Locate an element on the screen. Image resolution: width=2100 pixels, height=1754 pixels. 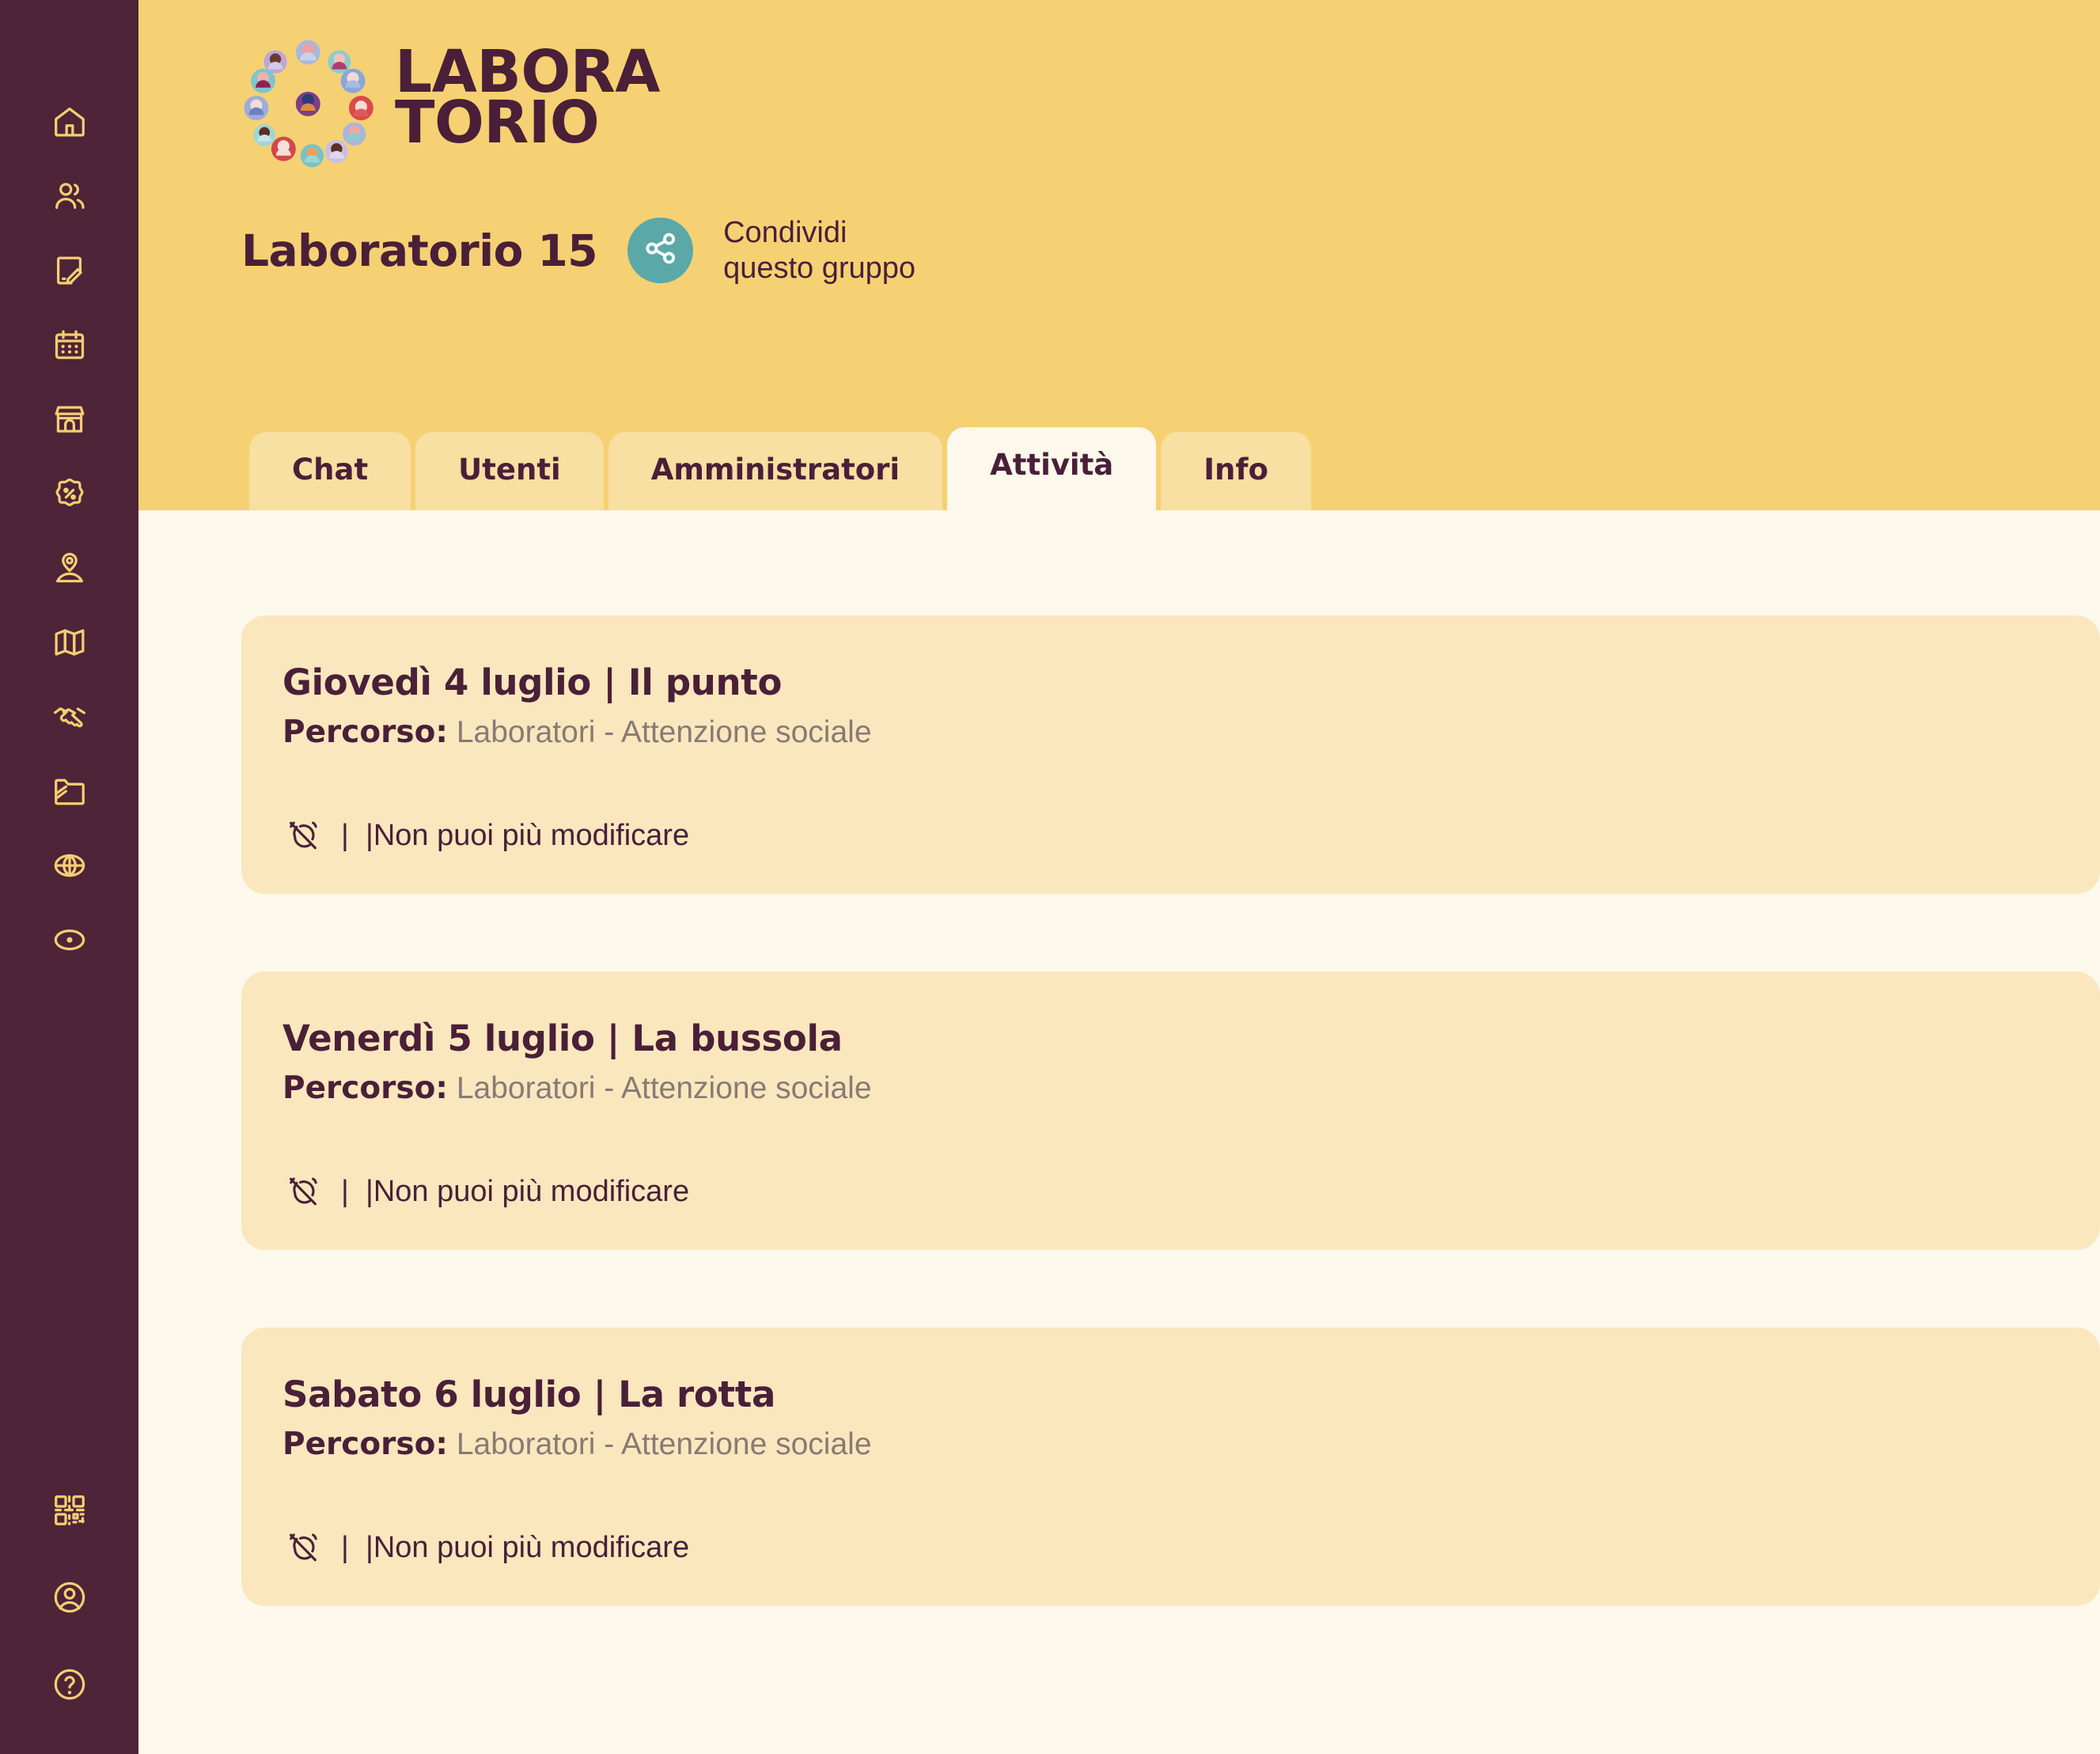
sidebar-item-users is located at coordinates (69, 196).